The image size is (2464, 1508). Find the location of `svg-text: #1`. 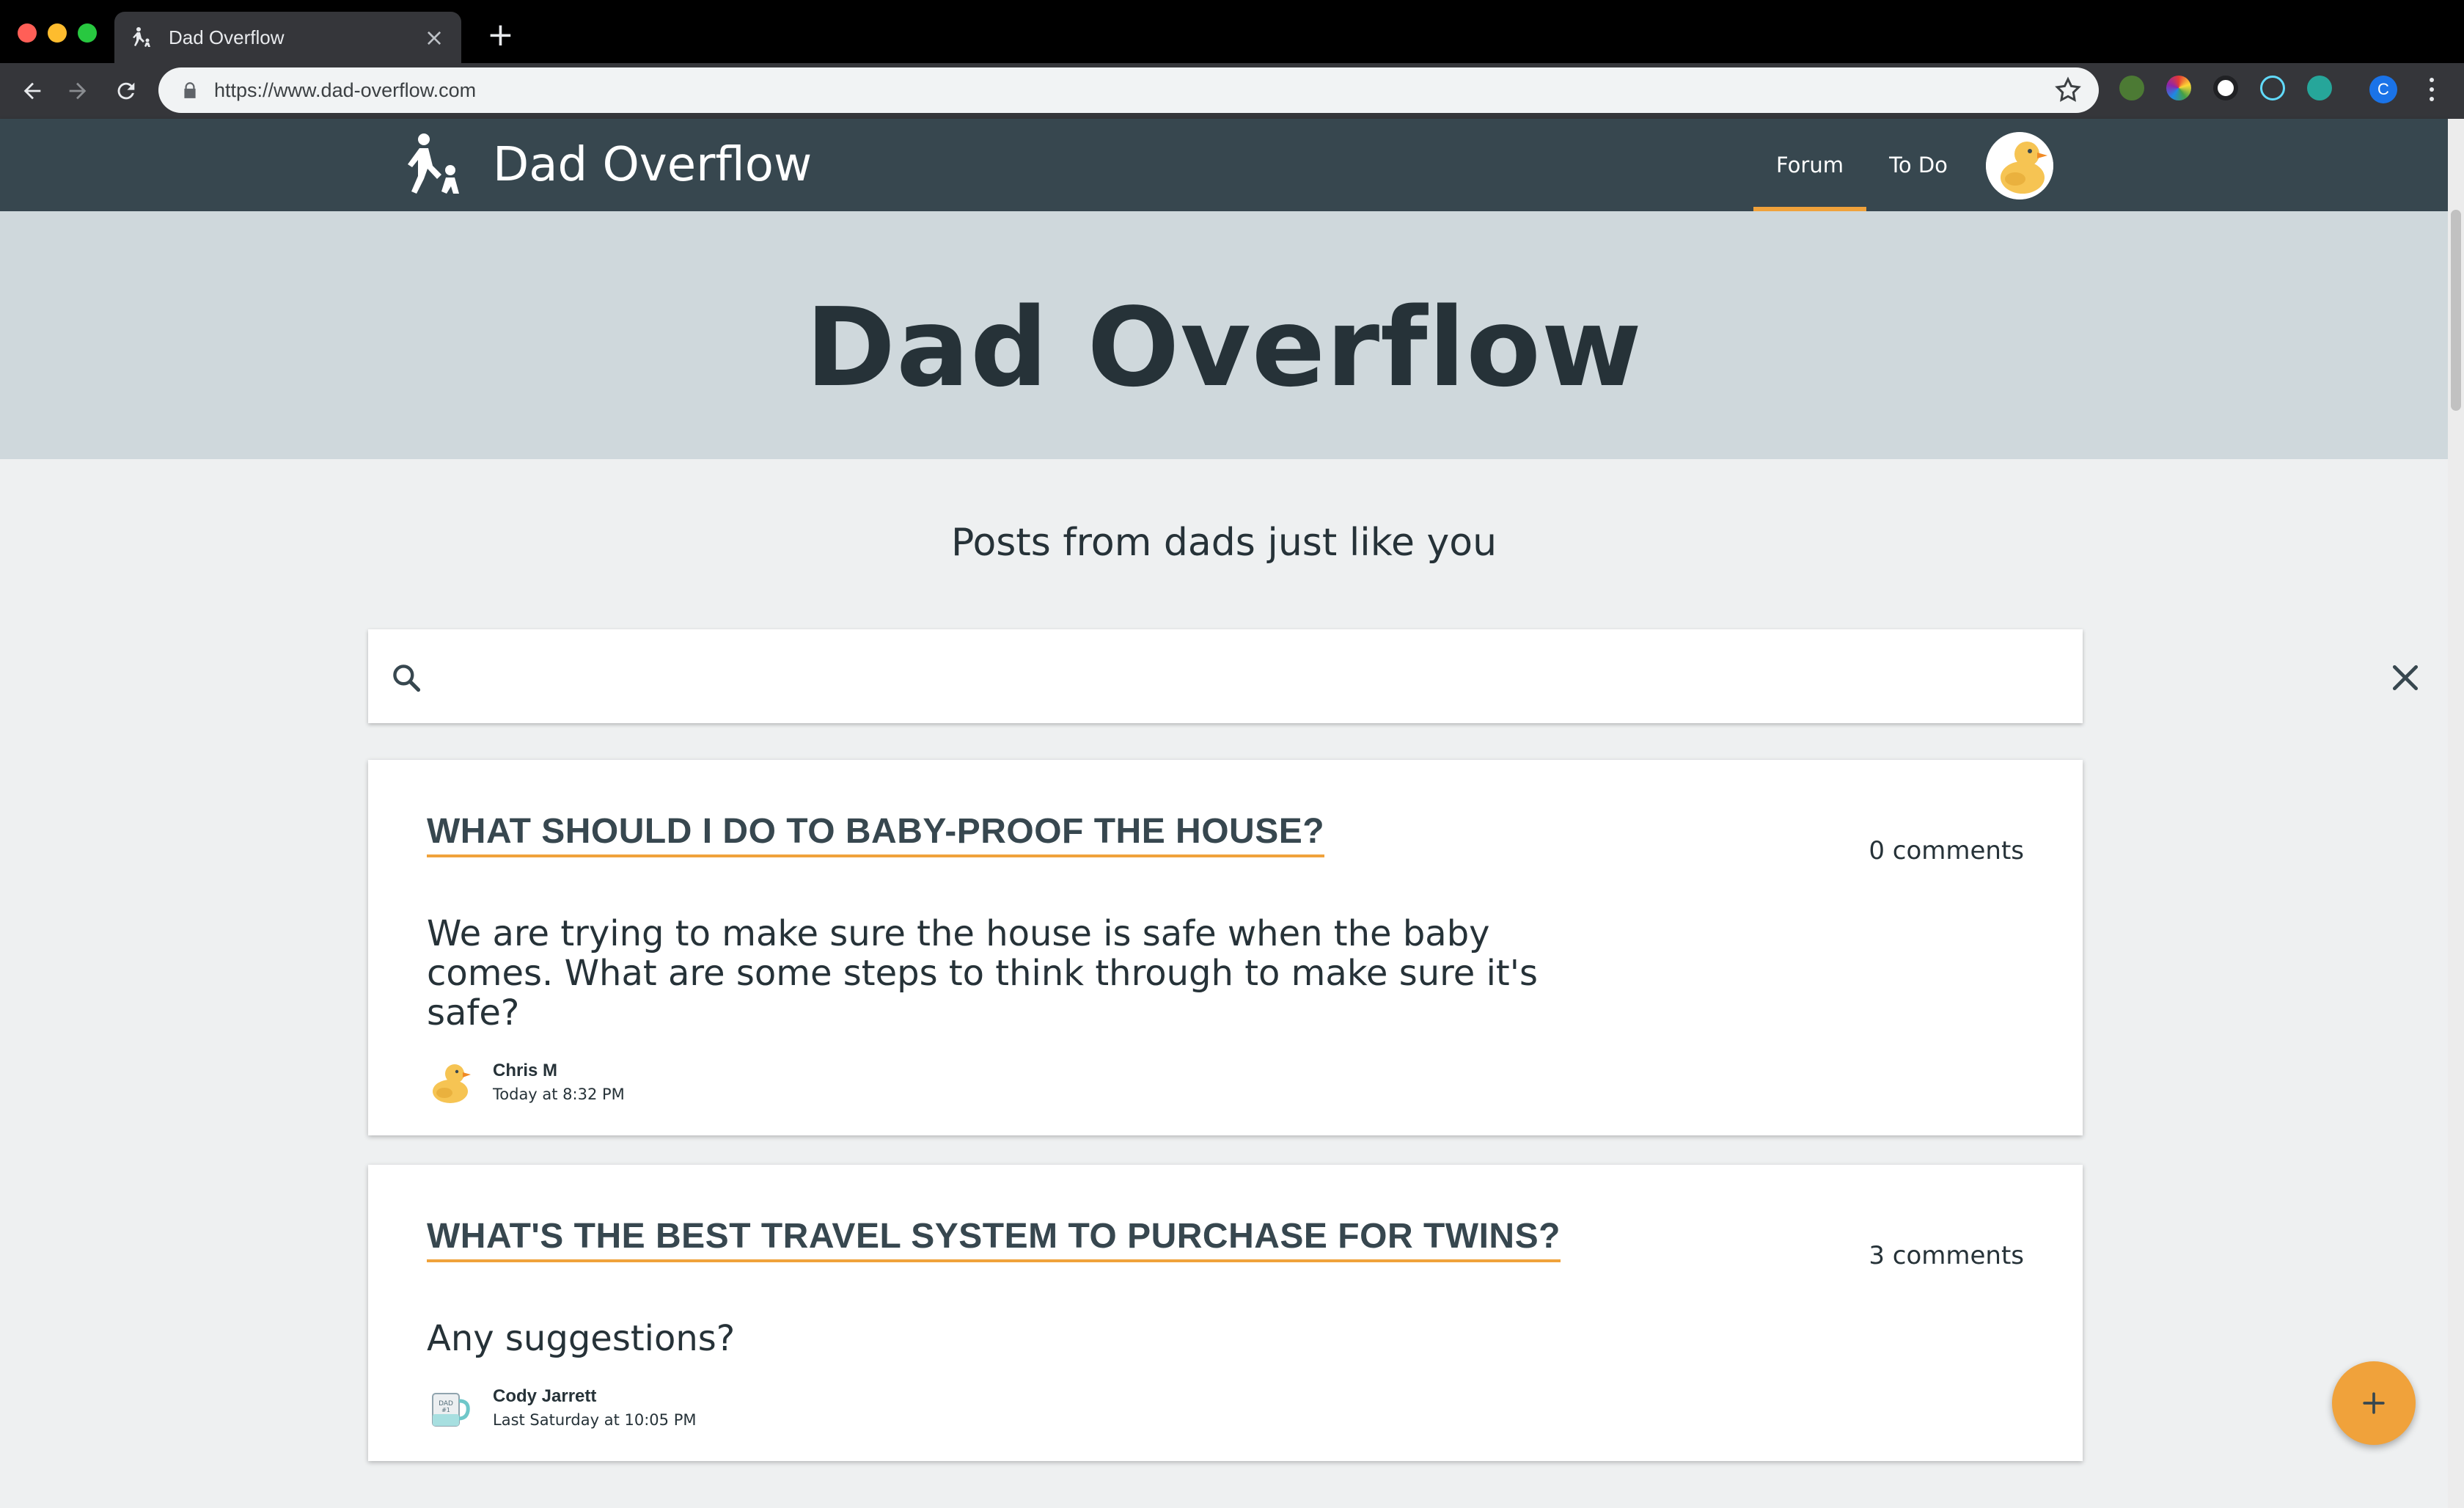

svg-text: #1 is located at coordinates (445, 1410).